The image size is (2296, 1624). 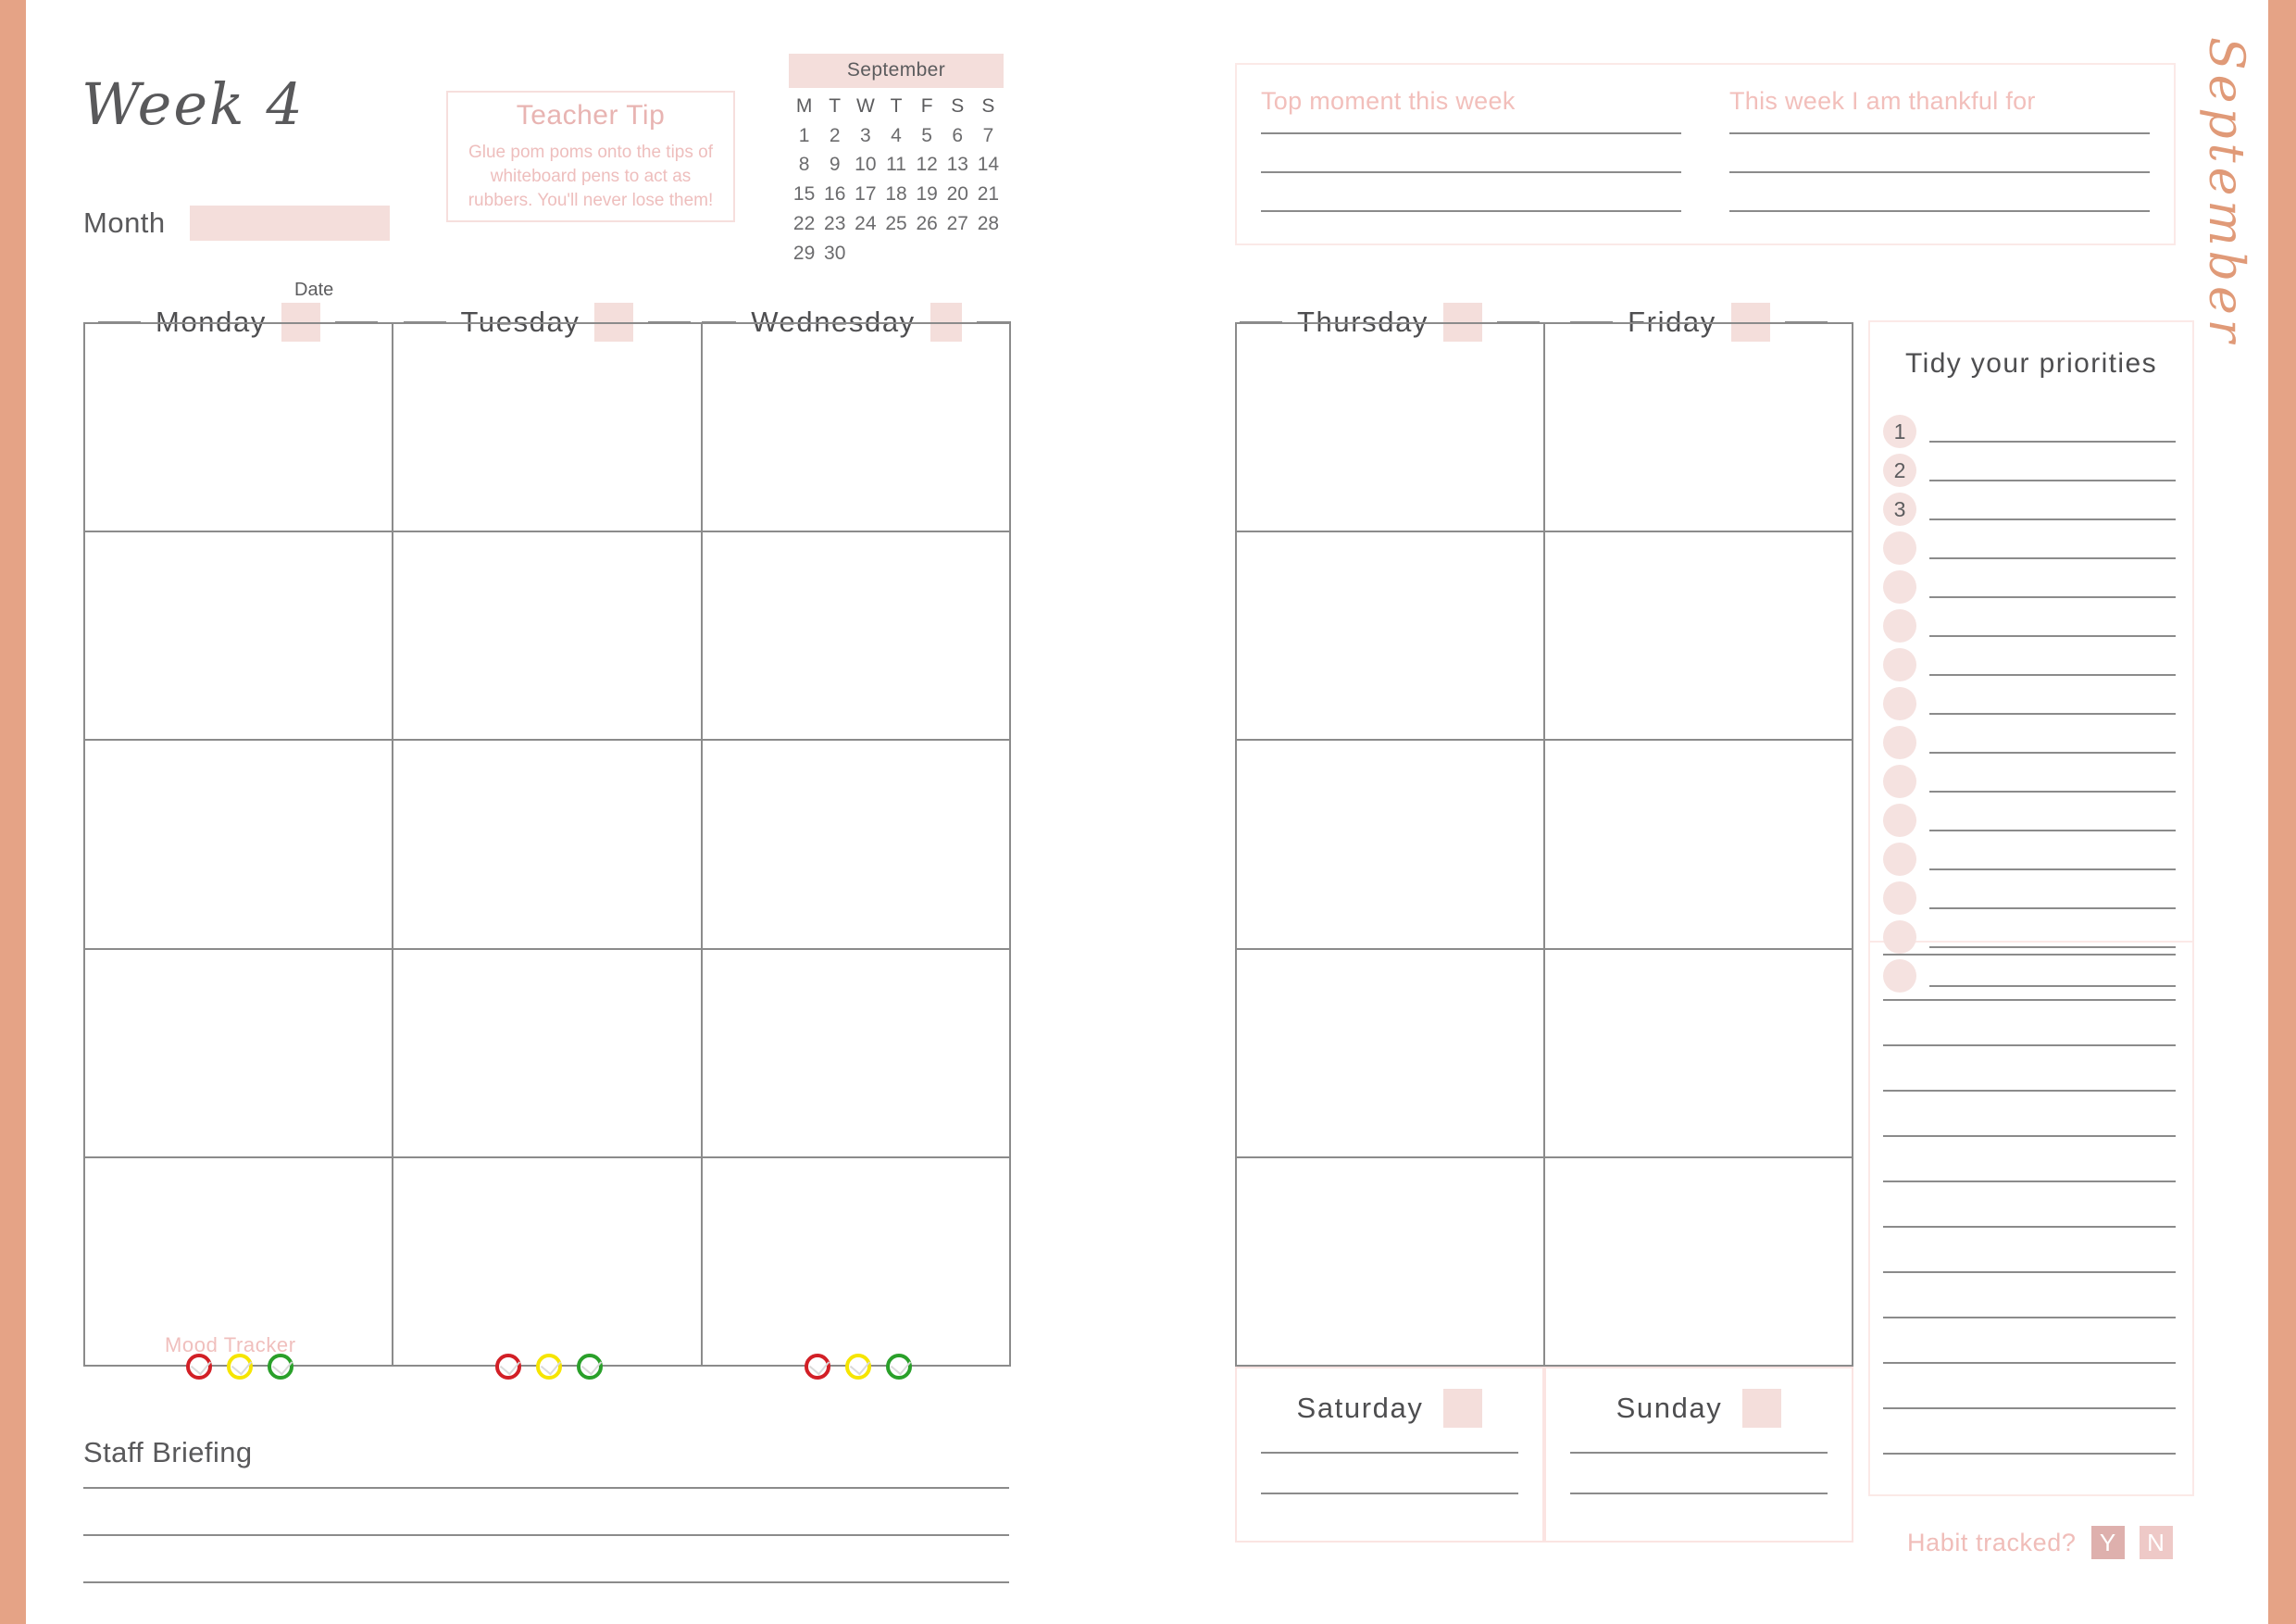 What do you see at coordinates (804, 224) in the screenshot?
I see `calendar-day: 22` at bounding box center [804, 224].